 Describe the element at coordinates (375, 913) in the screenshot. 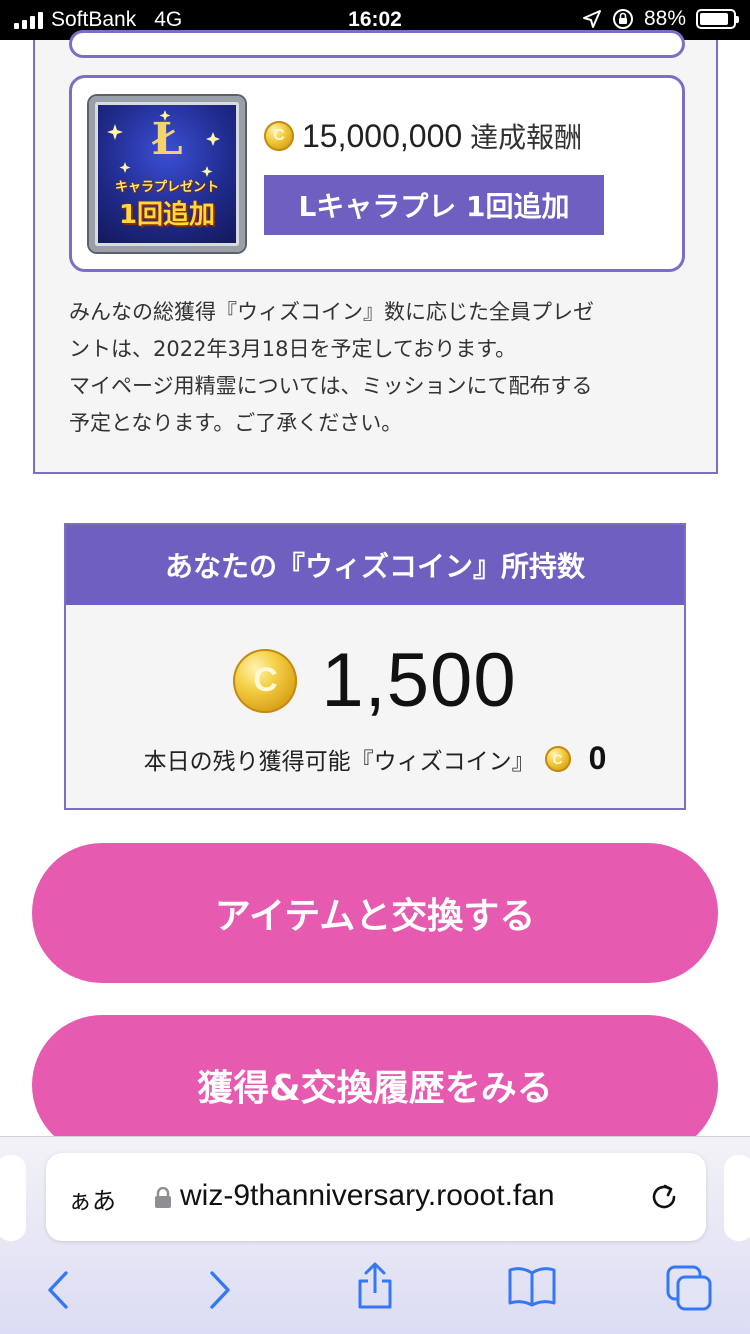

I see `exchange-items-button: アイテムと交換する` at that location.